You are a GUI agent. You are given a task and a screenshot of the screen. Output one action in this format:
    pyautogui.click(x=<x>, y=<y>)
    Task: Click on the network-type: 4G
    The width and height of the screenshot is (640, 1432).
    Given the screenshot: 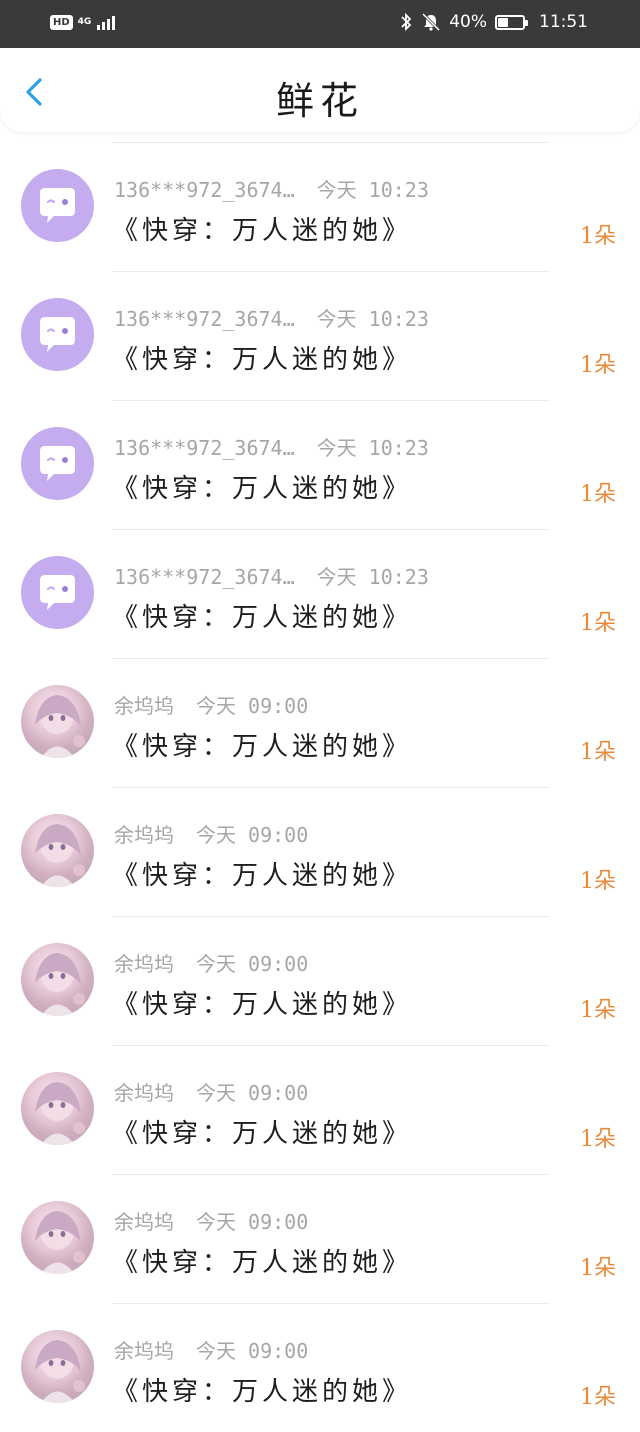 What is the action you would take?
    pyautogui.click(x=84, y=21)
    